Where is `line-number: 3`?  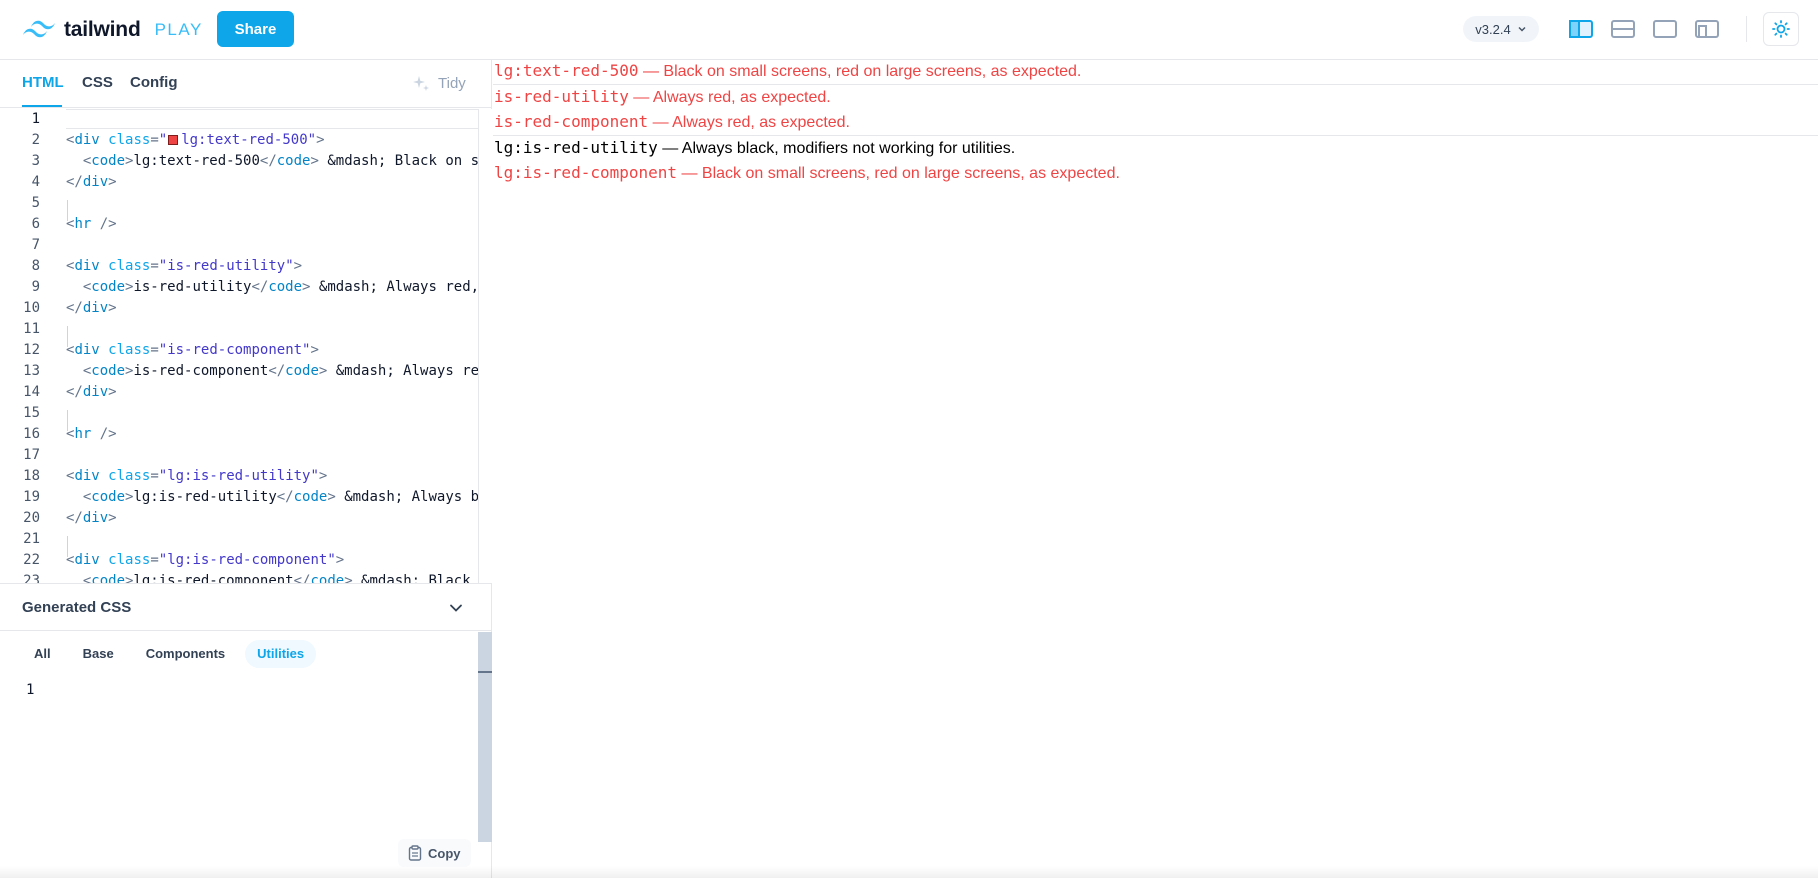 line-number: 3 is located at coordinates (35, 161).